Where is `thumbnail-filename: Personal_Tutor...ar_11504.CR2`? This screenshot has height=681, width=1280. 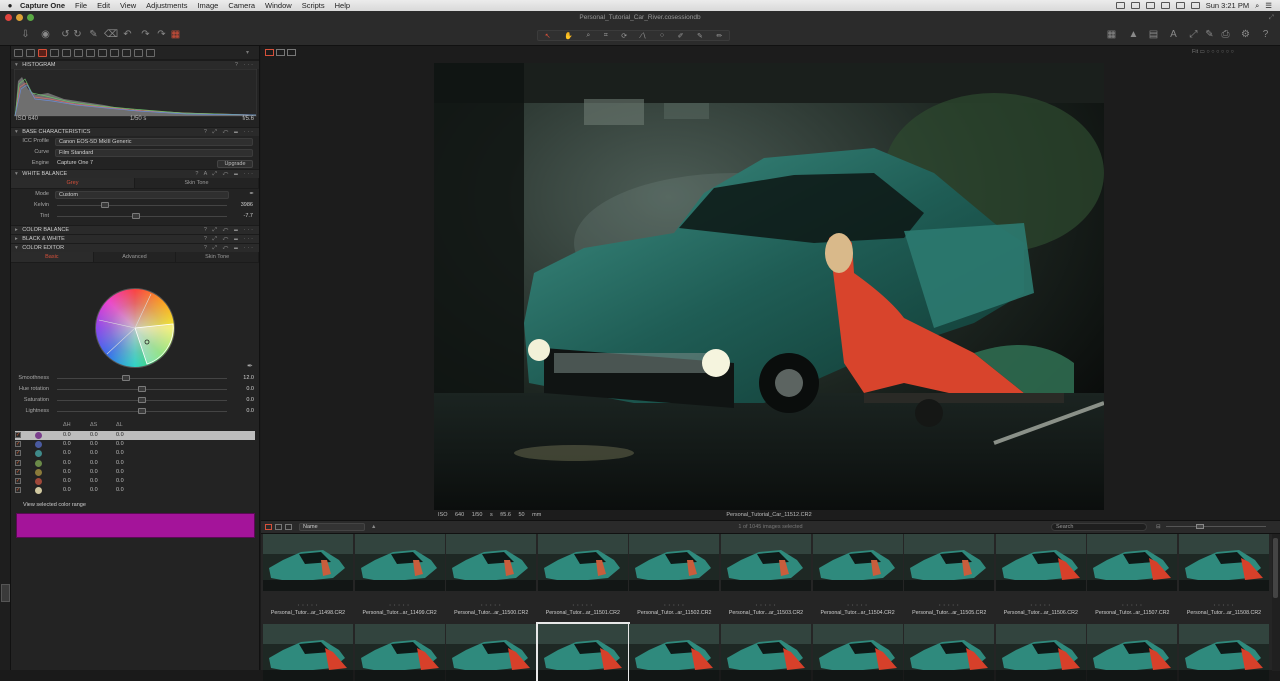 thumbnail-filename: Personal_Tutor...ar_11504.CR2 is located at coordinates (858, 613).